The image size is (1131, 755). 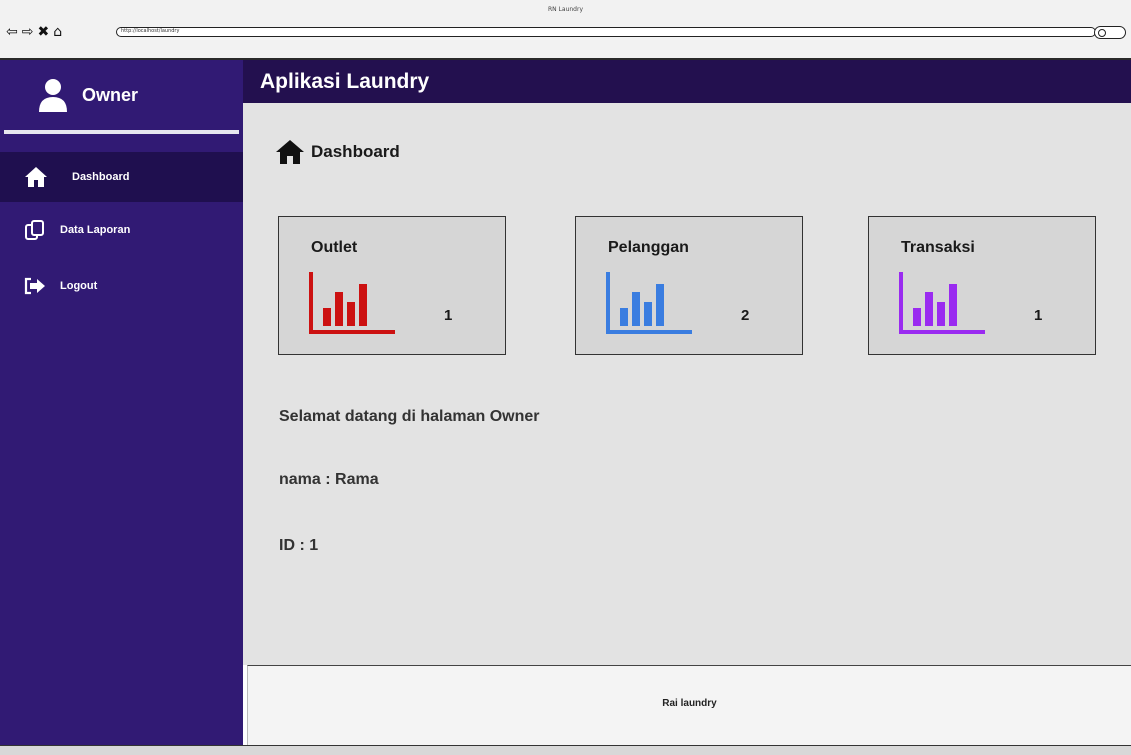 What do you see at coordinates (648, 247) in the screenshot?
I see `stat-card-label: Pelanggan` at bounding box center [648, 247].